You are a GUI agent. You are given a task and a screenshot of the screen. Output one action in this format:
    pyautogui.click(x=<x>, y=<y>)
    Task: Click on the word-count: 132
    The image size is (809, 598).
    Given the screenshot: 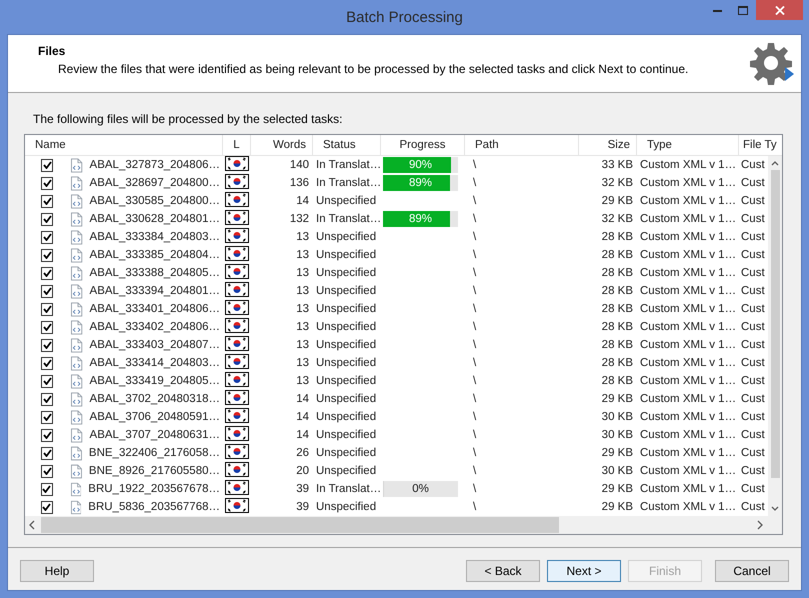 What is the action you would take?
    pyautogui.click(x=299, y=219)
    